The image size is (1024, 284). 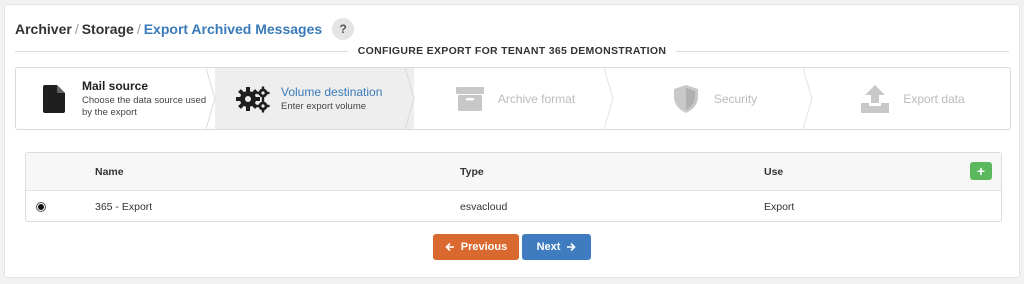 I want to click on breadcrumb-storage: Storage, so click(x=108, y=29).